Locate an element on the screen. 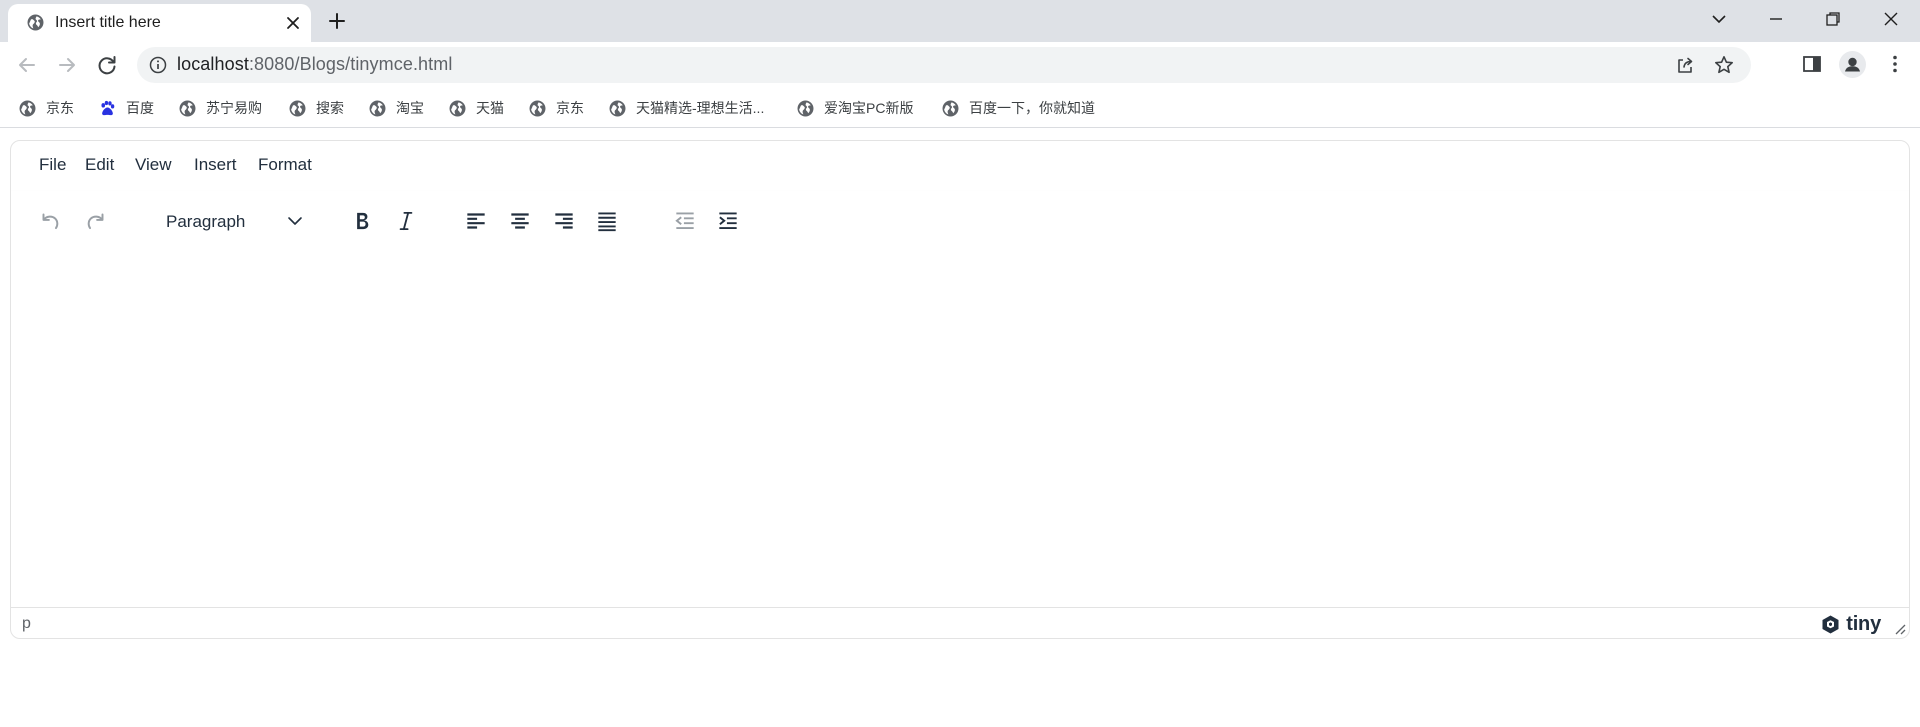 The width and height of the screenshot is (1920, 727). profile-avatar is located at coordinates (1852, 64).